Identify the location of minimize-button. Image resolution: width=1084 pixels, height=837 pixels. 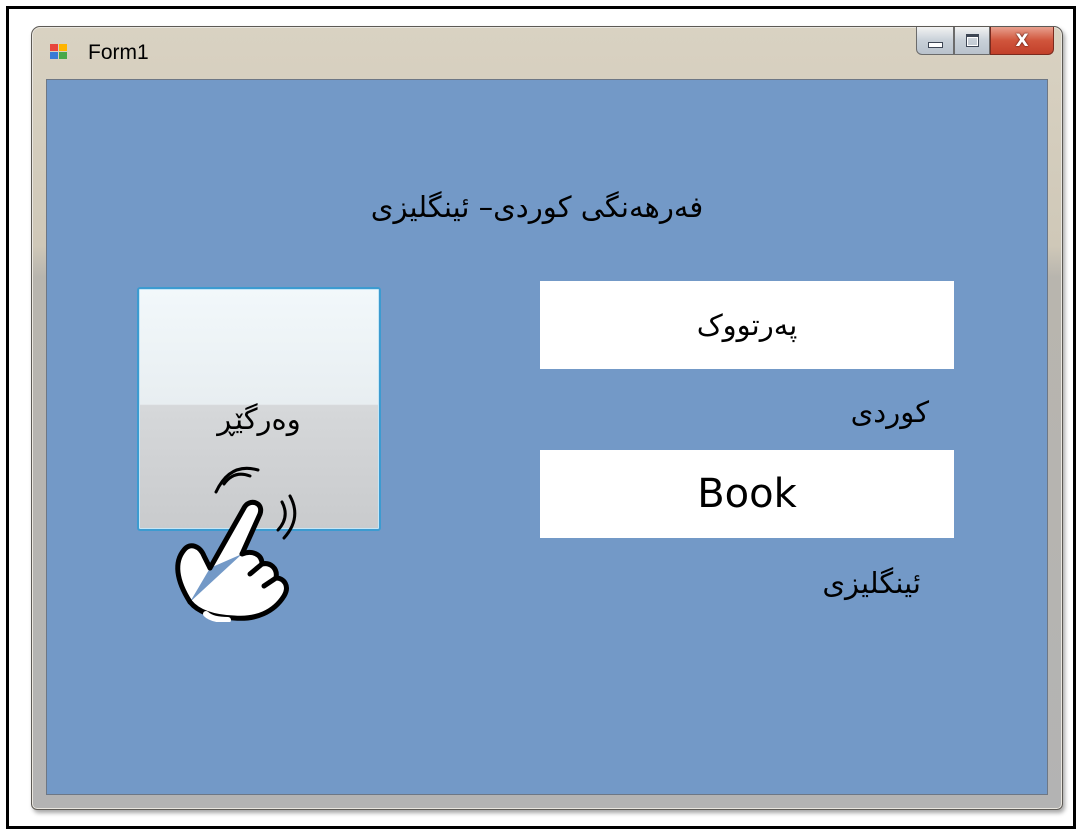
(935, 41).